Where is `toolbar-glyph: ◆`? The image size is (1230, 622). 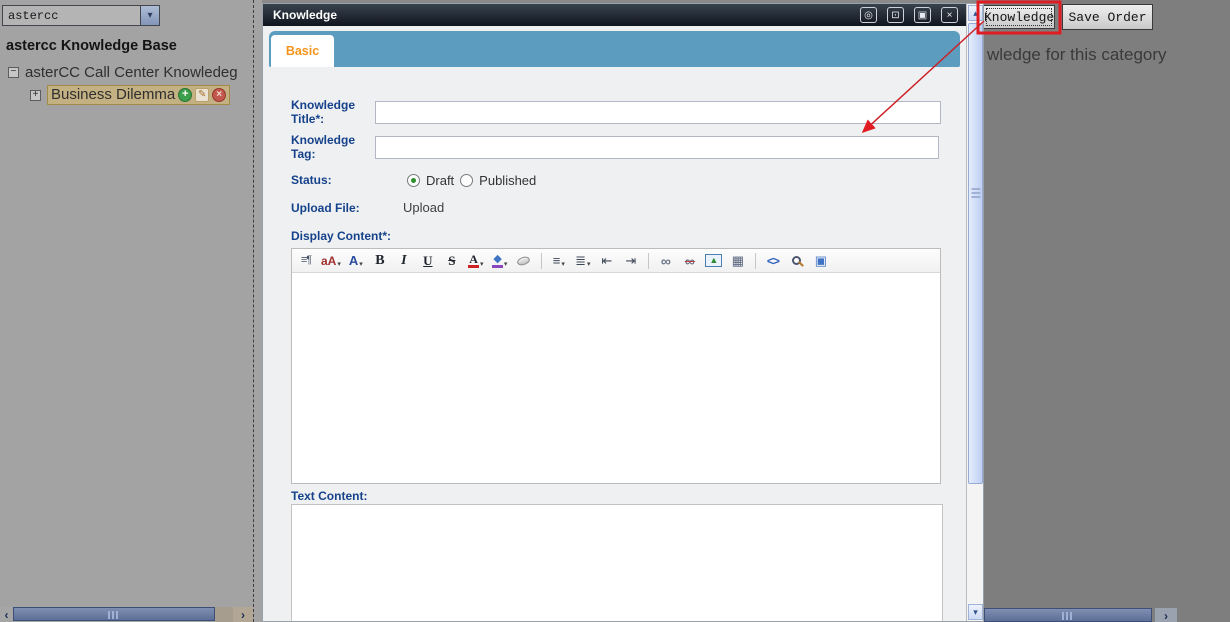 toolbar-glyph: ◆ is located at coordinates (497, 260).